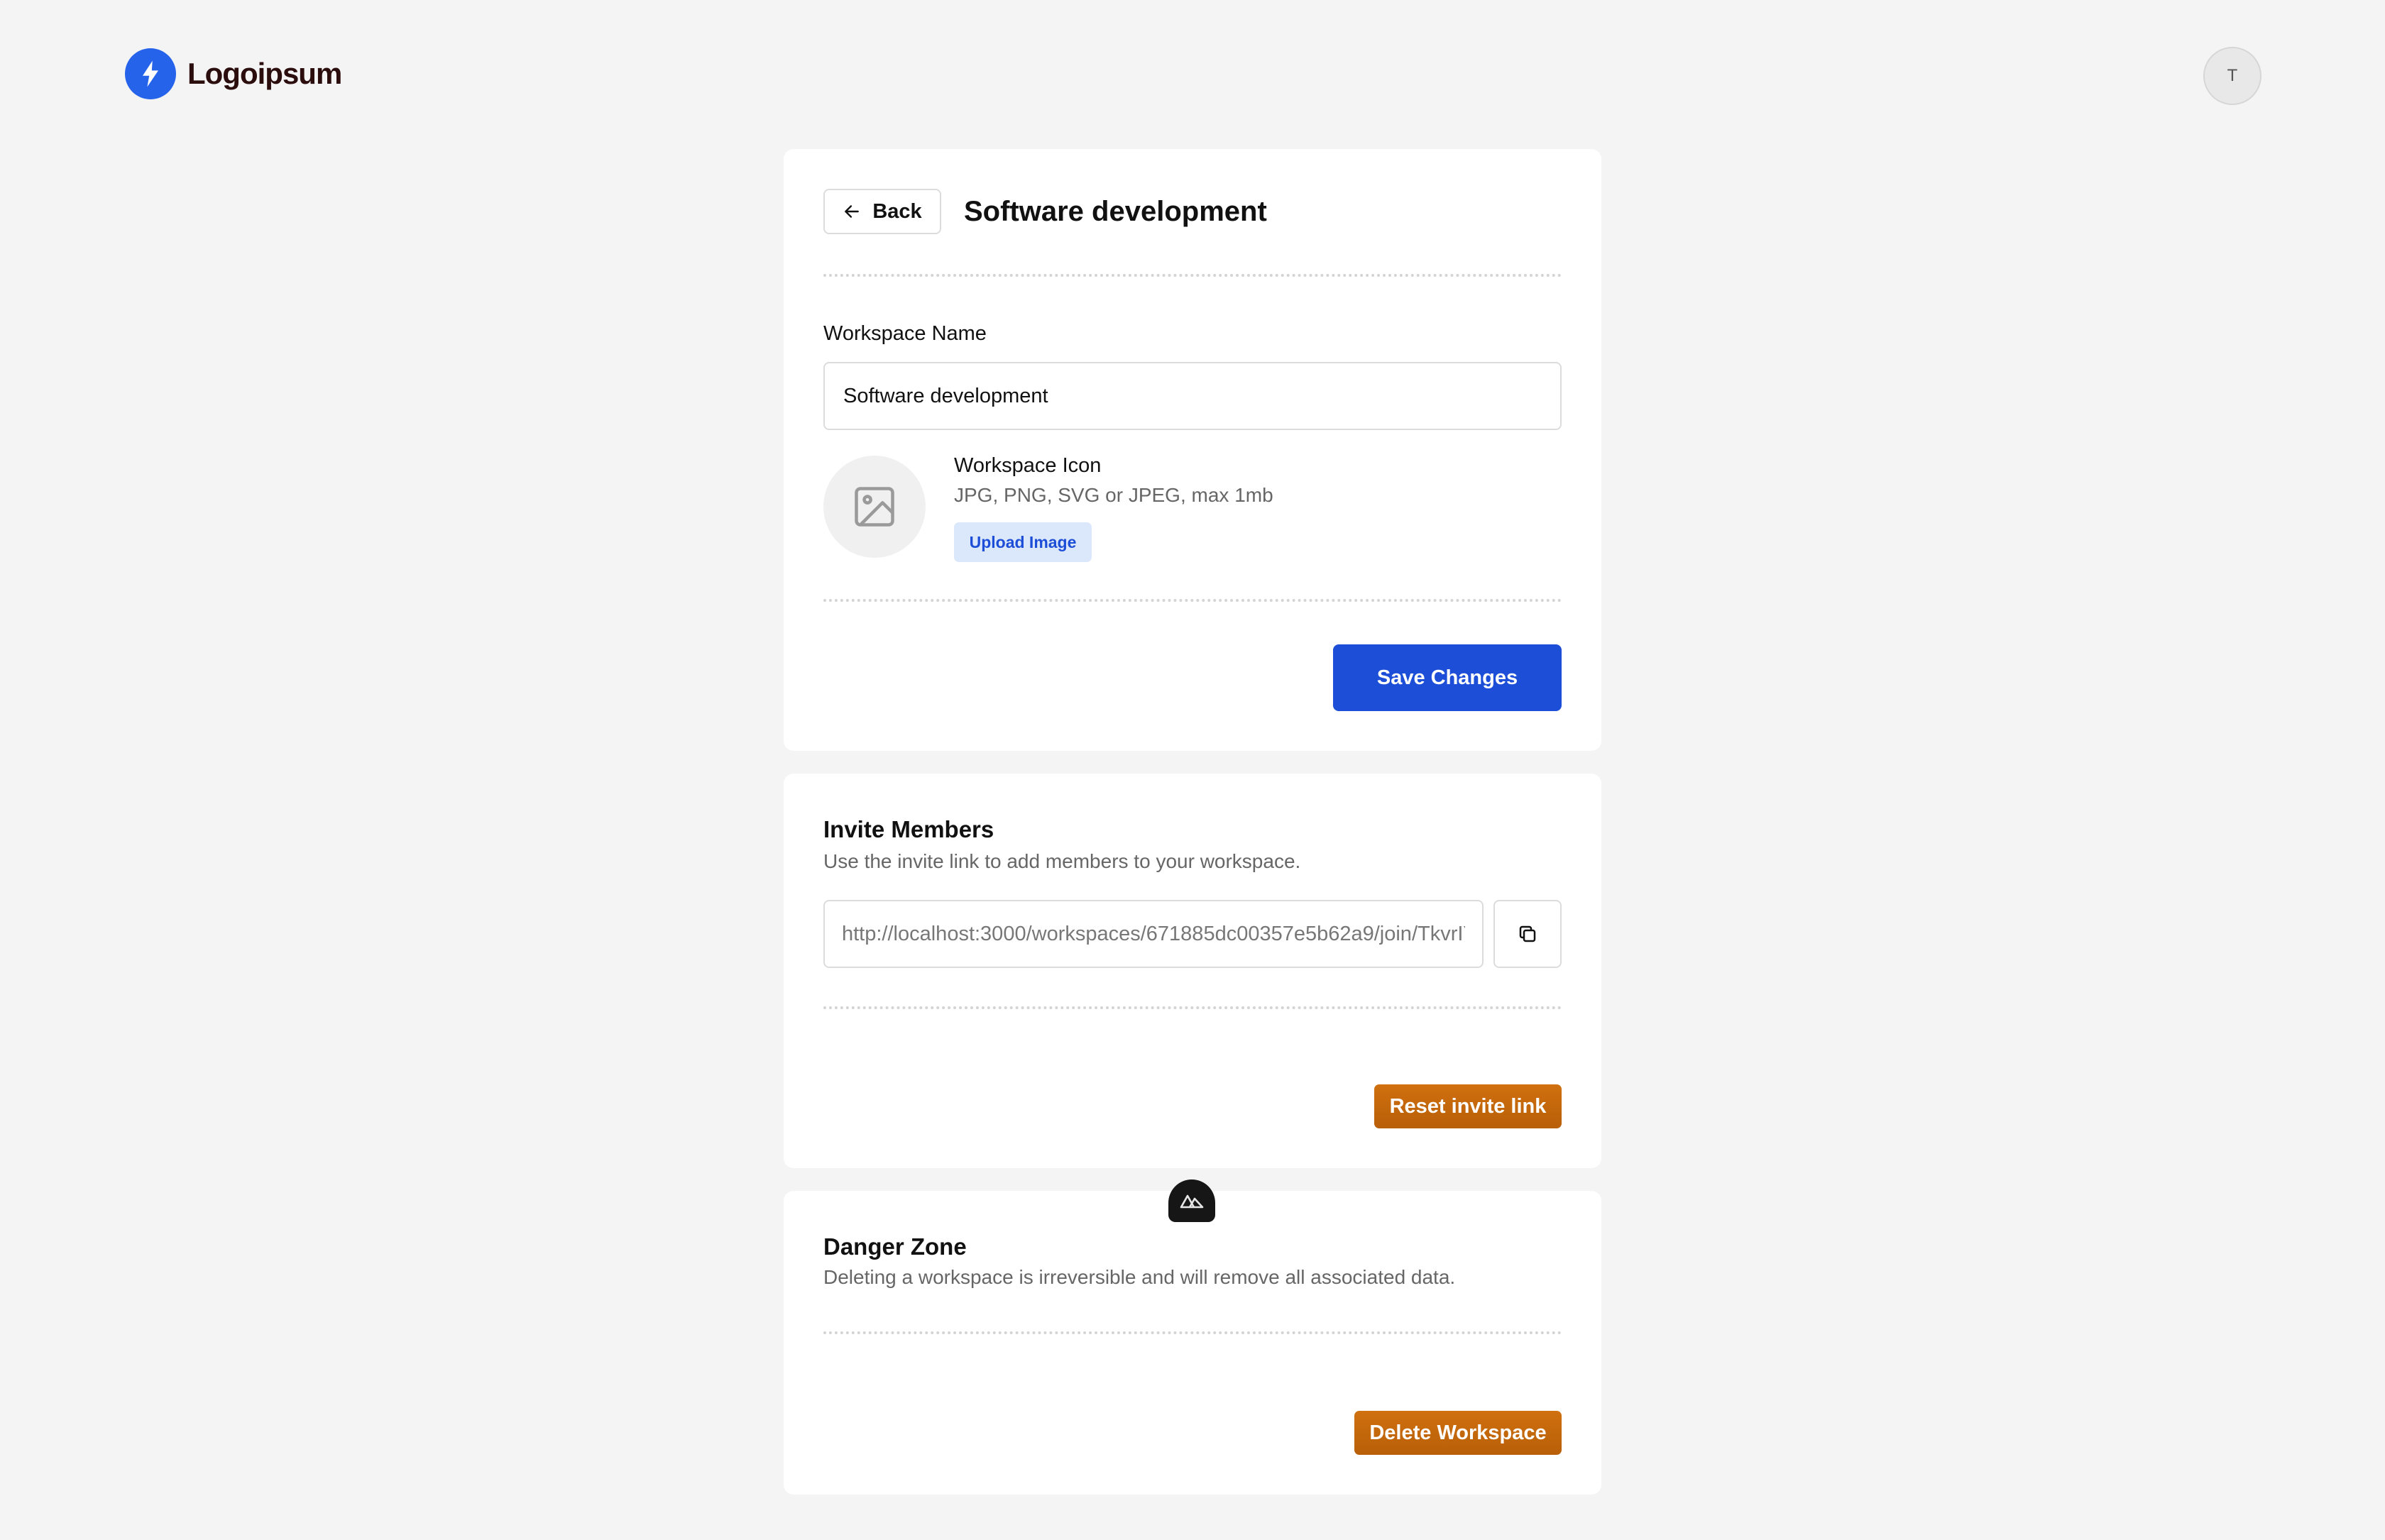  I want to click on top-bar: Logoipsum T, so click(1192, 71).